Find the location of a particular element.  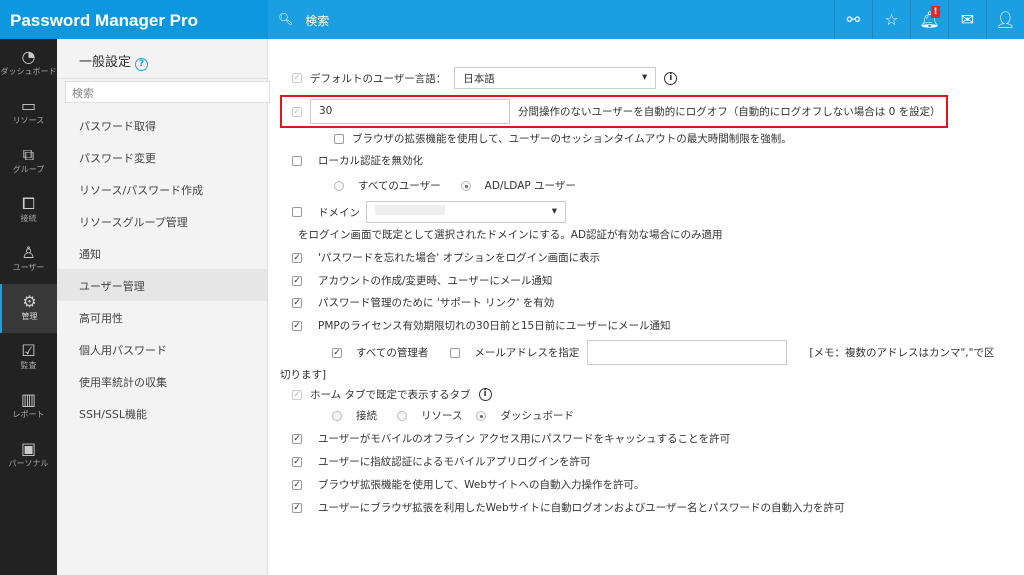

rail-audit: ☑ 監査 is located at coordinates (28, 357).